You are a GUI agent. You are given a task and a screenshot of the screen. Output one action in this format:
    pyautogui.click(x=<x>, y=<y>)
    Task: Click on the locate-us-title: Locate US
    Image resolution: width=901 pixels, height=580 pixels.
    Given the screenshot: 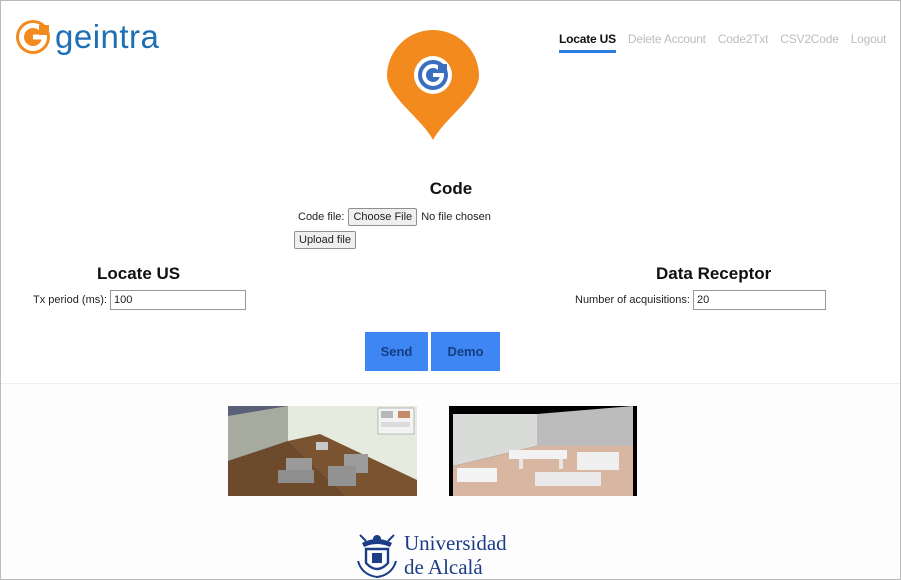 What is the action you would take?
    pyautogui.click(x=139, y=273)
    